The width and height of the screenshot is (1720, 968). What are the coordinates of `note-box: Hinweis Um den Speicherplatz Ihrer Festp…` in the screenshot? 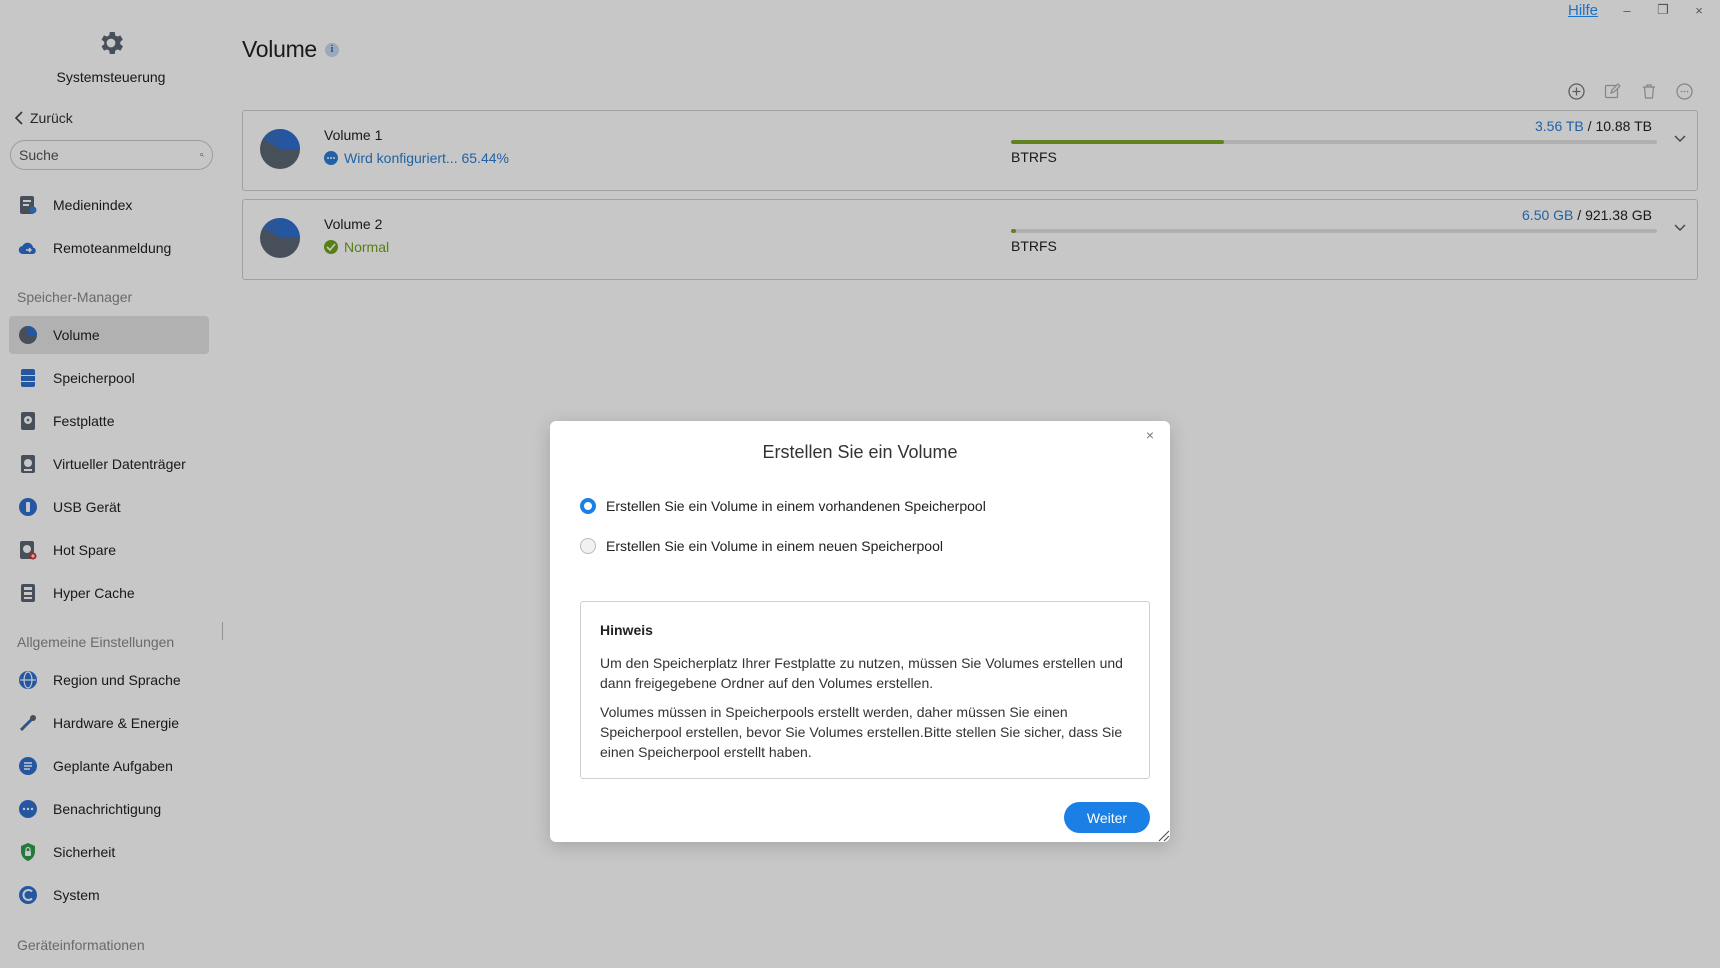 It's located at (865, 690).